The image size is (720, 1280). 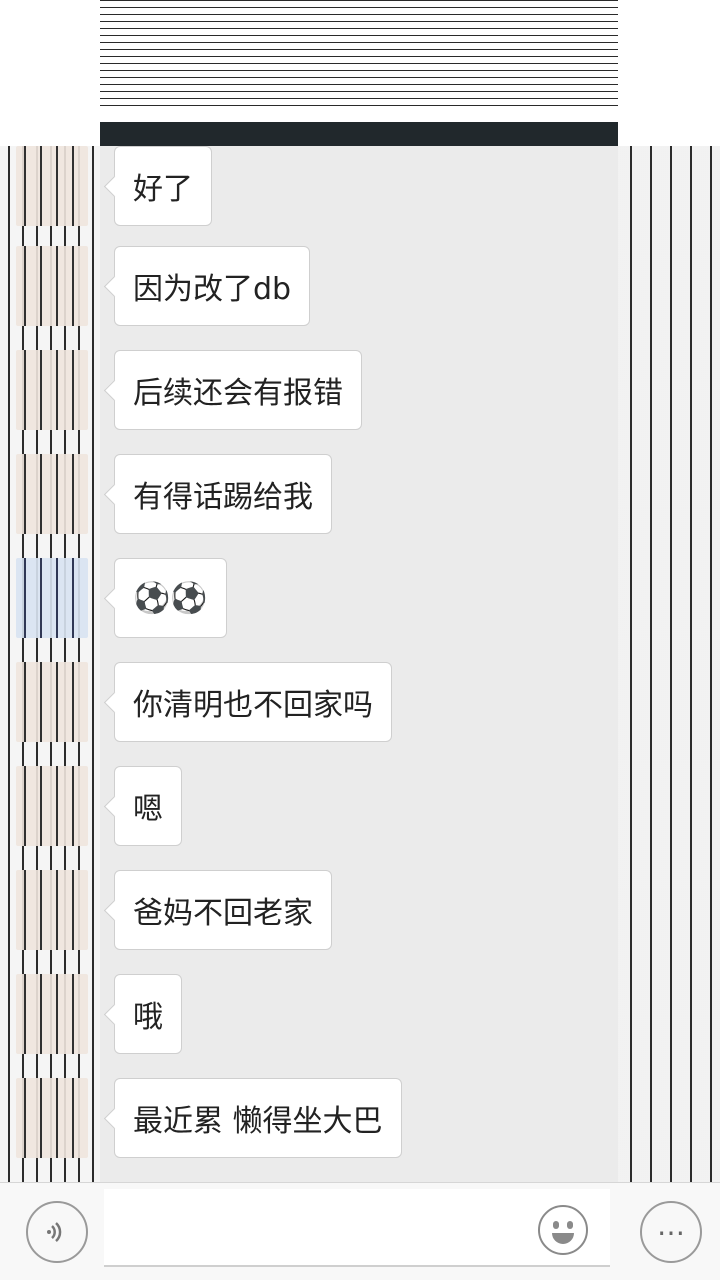 I want to click on message-row: 因为改了db, so click(x=309, y=286).